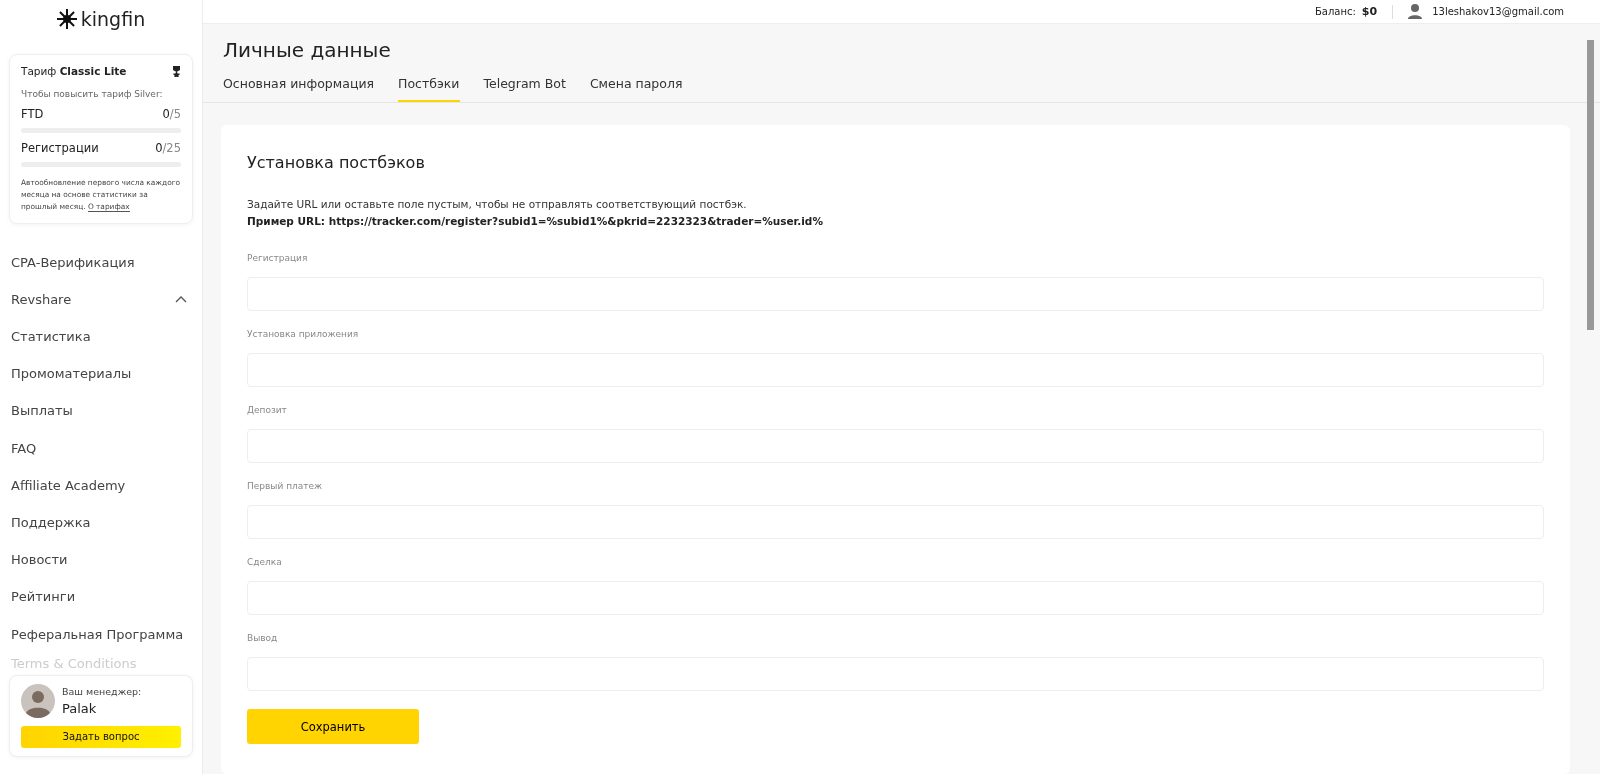 This screenshot has width=1600, height=774. What do you see at coordinates (101, 262) in the screenshot?
I see `sidebar-item: CPA-Верификация` at bounding box center [101, 262].